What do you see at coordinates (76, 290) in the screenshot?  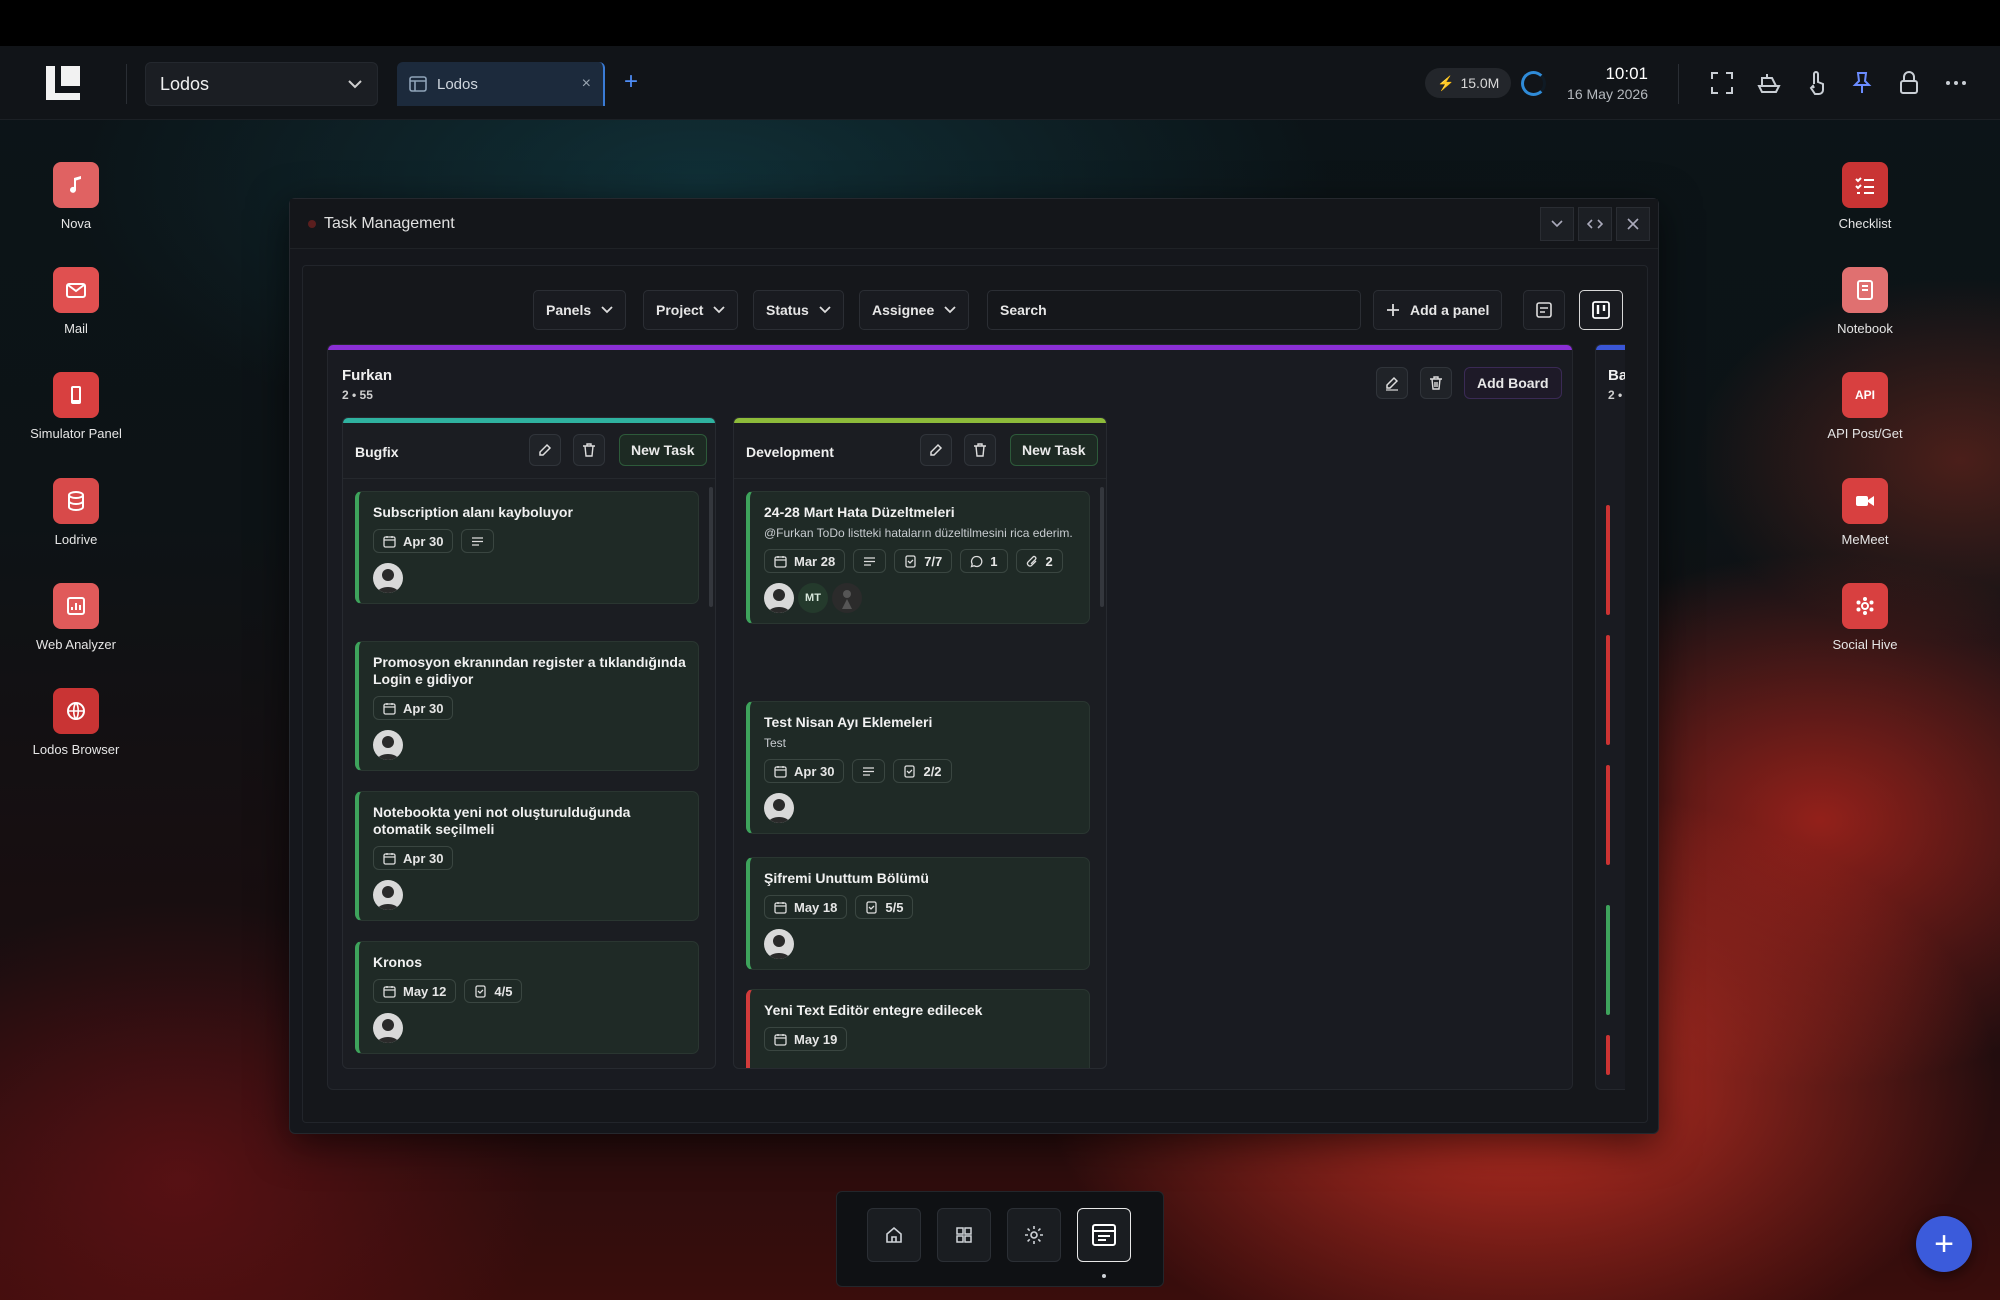 I see `mail-icon` at bounding box center [76, 290].